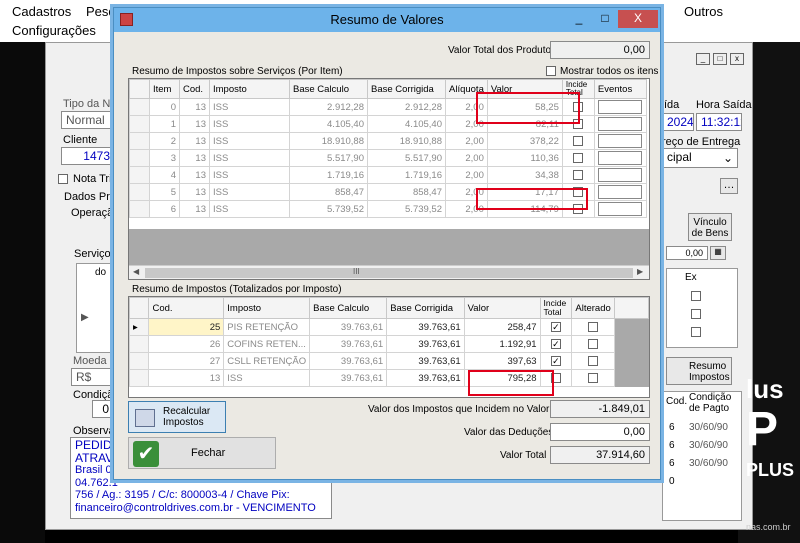  Describe the element at coordinates (703, 59) in the screenshot. I see `bg-minimize-button: _` at that location.